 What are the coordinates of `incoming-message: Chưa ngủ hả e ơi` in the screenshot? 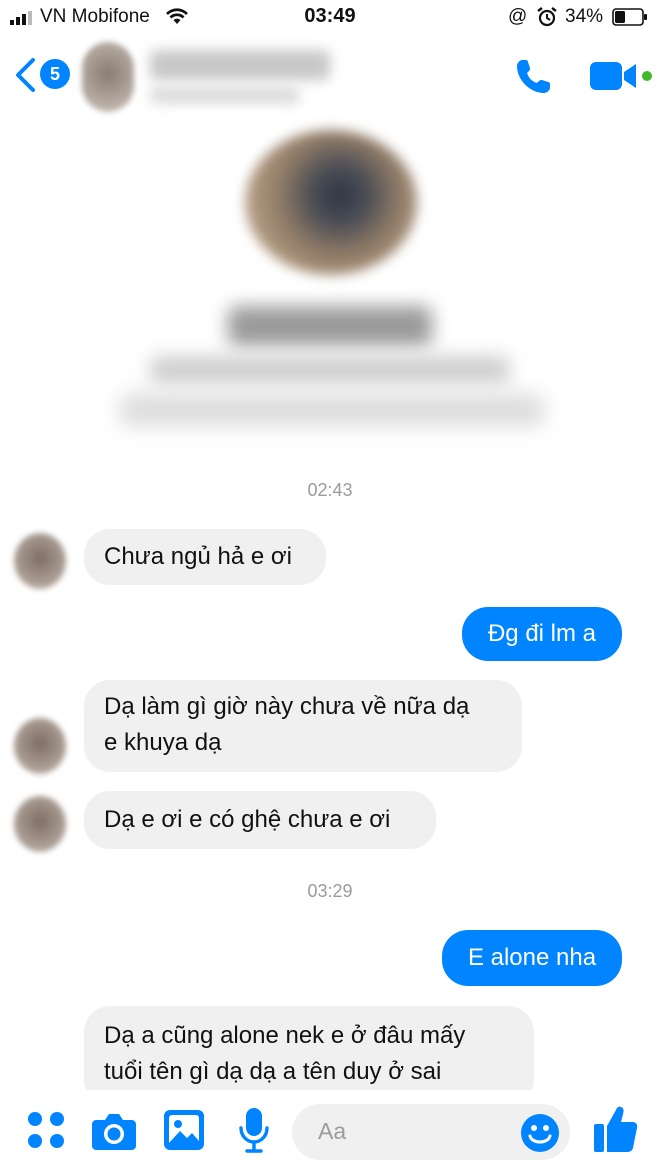 It's located at (205, 557).